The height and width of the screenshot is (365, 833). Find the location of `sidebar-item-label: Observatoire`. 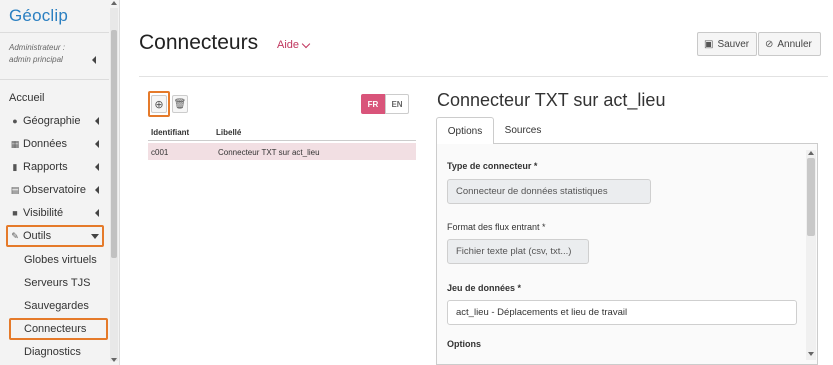

sidebar-item-label: Observatoire is located at coordinates (54, 190).